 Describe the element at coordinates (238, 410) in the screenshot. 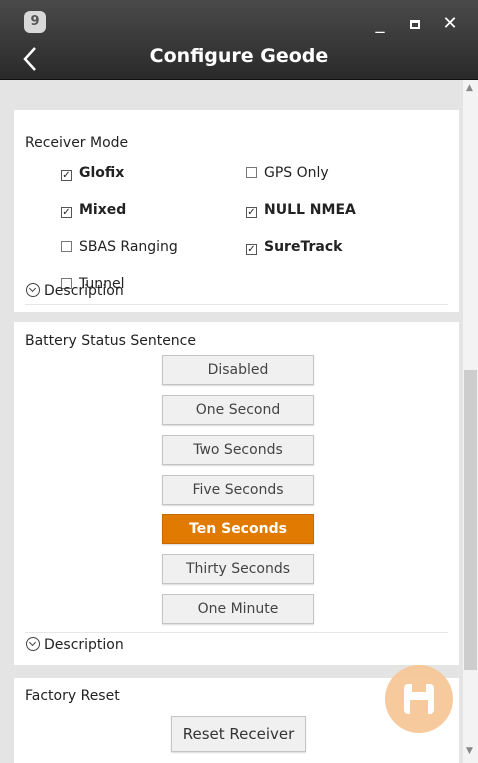

I see `option-one-second: One Second` at that location.